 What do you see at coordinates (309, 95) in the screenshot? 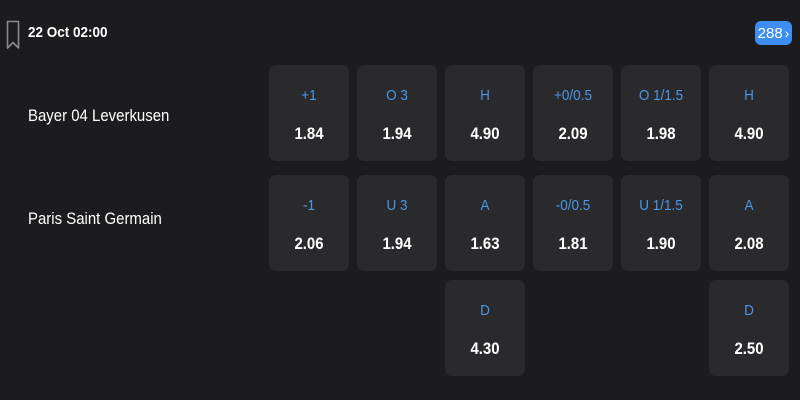
I see `odds-label: +1` at bounding box center [309, 95].